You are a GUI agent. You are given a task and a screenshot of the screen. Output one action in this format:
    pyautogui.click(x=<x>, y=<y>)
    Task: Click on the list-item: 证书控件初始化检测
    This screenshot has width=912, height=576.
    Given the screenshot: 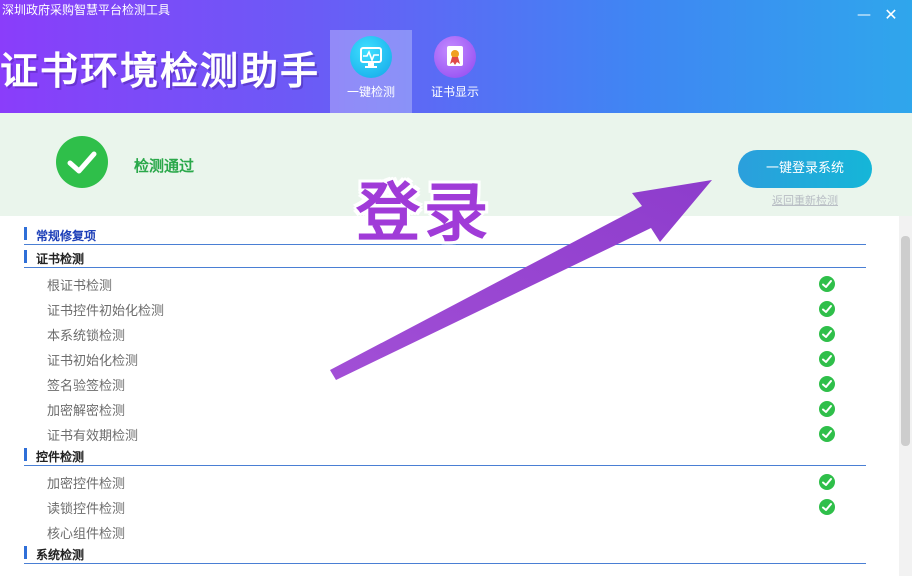 What is the action you would take?
    pyautogui.click(x=447, y=309)
    